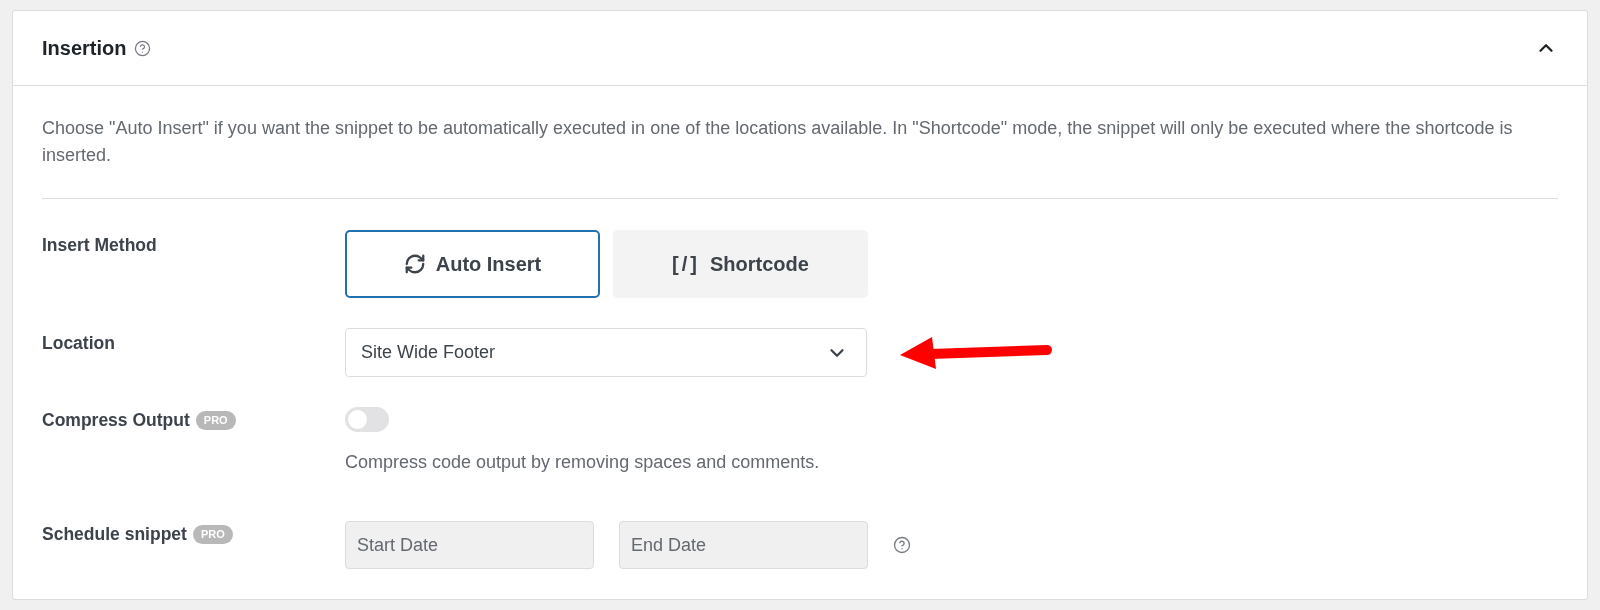 This screenshot has height=610, width=1600. I want to click on field-label: Compress Output, so click(116, 420).